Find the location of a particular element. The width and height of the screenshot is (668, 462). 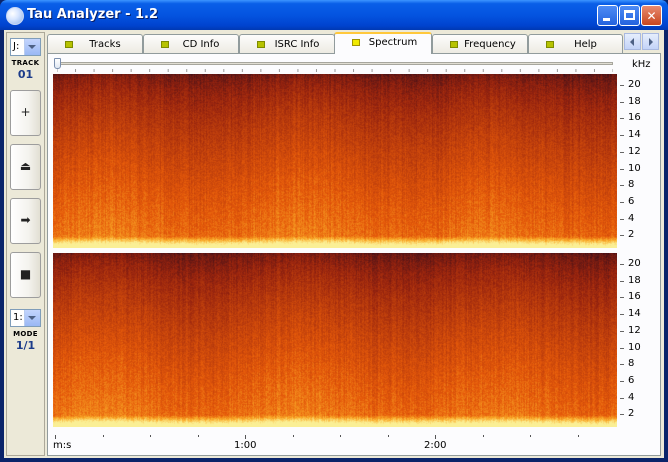

tab-scroll-buttons is located at coordinates (642, 42).